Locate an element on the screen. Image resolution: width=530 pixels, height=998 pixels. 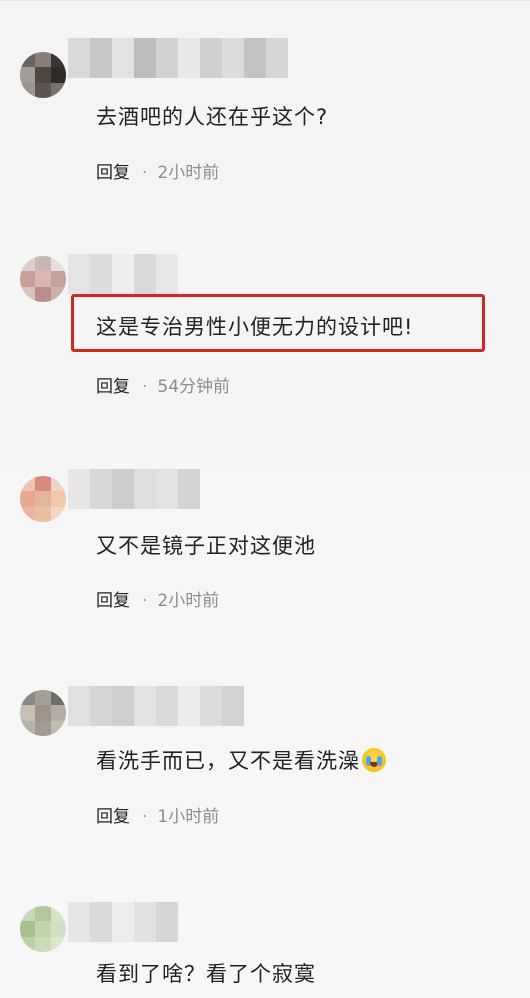
comment-time: 1小时前 is located at coordinates (188, 817).